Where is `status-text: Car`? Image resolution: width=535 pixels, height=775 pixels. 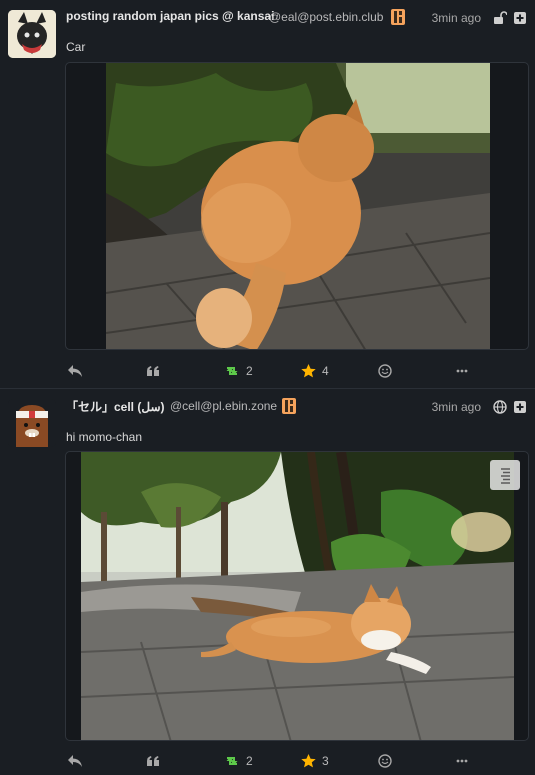 status-text: Car is located at coordinates (76, 47).